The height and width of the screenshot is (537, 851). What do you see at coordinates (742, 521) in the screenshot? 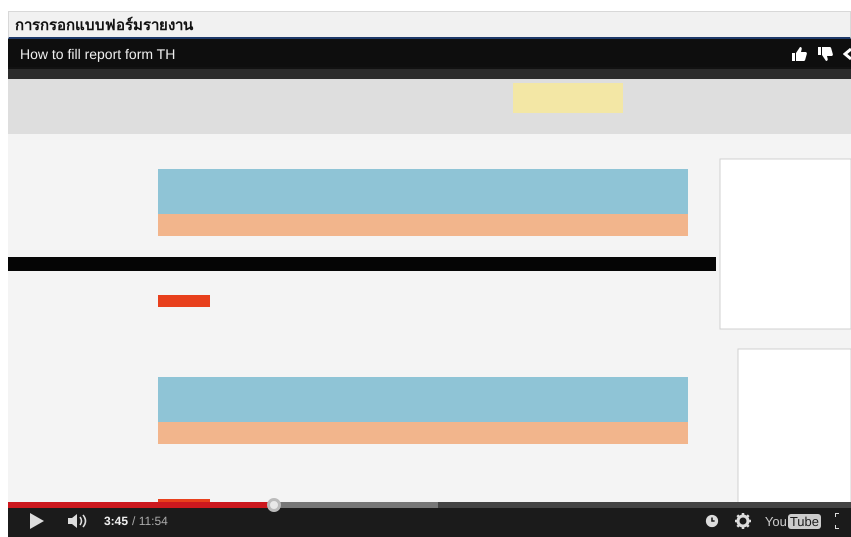
I see `settings-icon` at bounding box center [742, 521].